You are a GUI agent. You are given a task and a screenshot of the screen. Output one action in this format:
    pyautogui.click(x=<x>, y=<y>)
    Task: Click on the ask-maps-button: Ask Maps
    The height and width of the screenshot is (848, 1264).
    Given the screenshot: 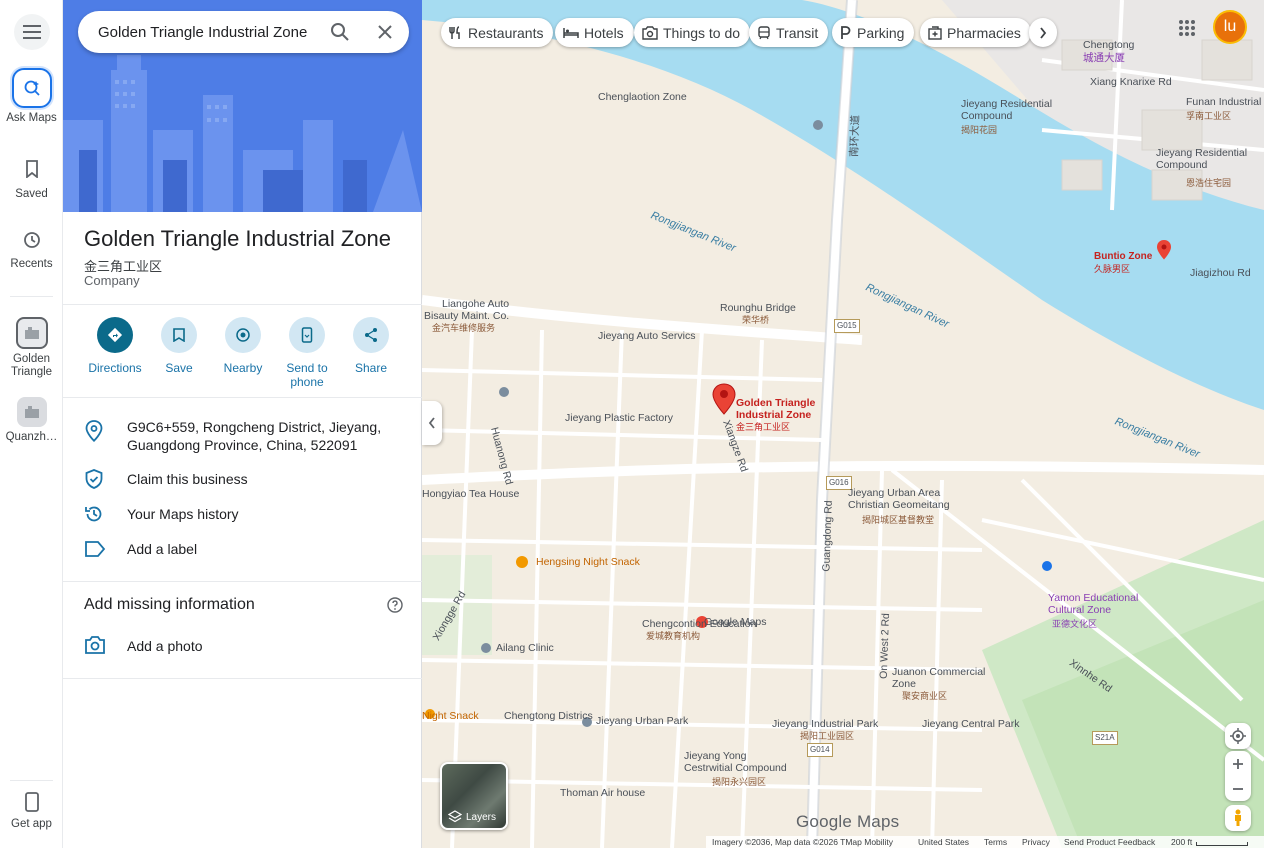 What is the action you would take?
    pyautogui.click(x=31, y=96)
    